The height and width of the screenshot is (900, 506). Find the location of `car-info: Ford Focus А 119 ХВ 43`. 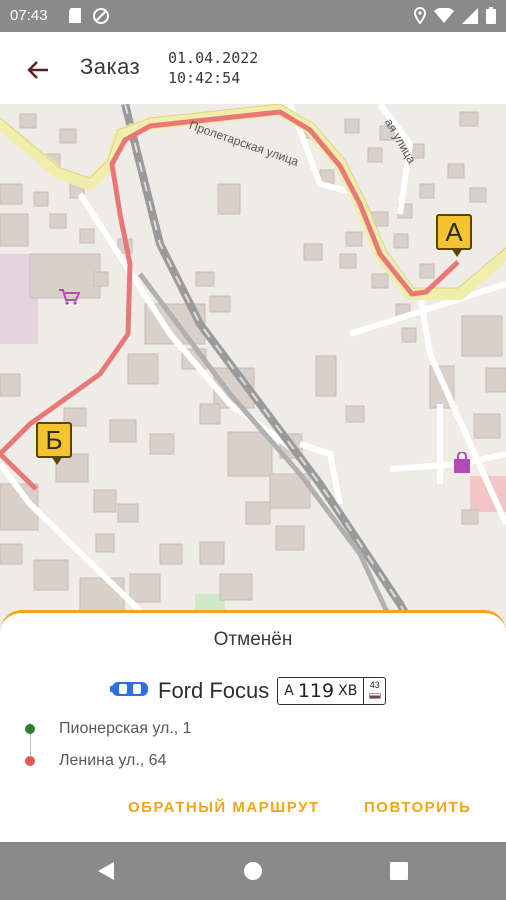

car-info: Ford Focus А 119 ХВ 43 is located at coordinates (248, 691).